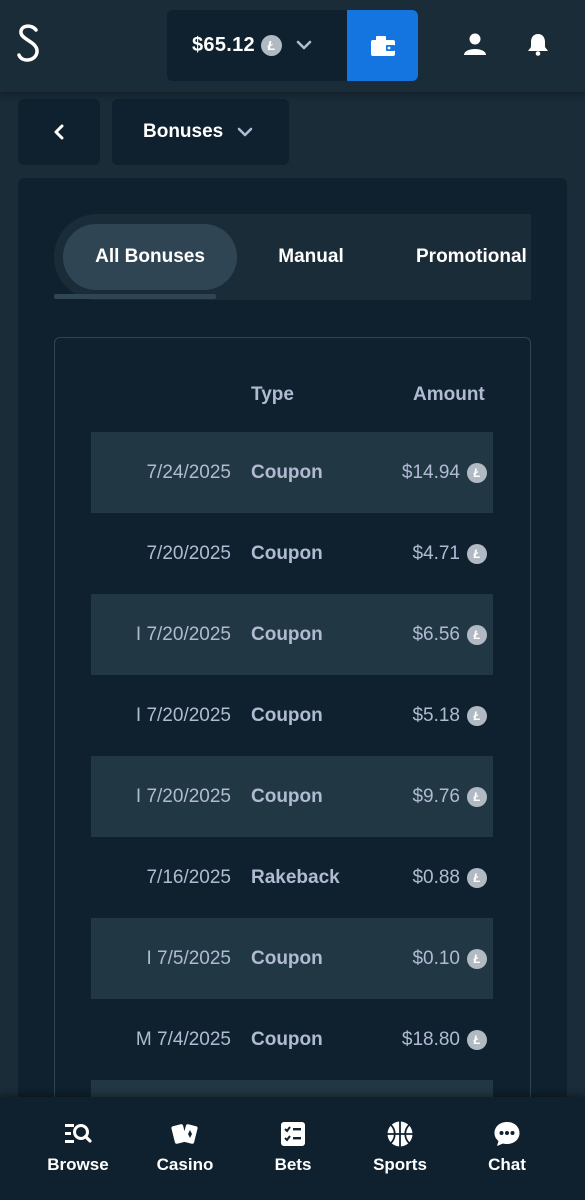 The image size is (585, 1200). I want to click on browse-icon, so click(78, 1134).